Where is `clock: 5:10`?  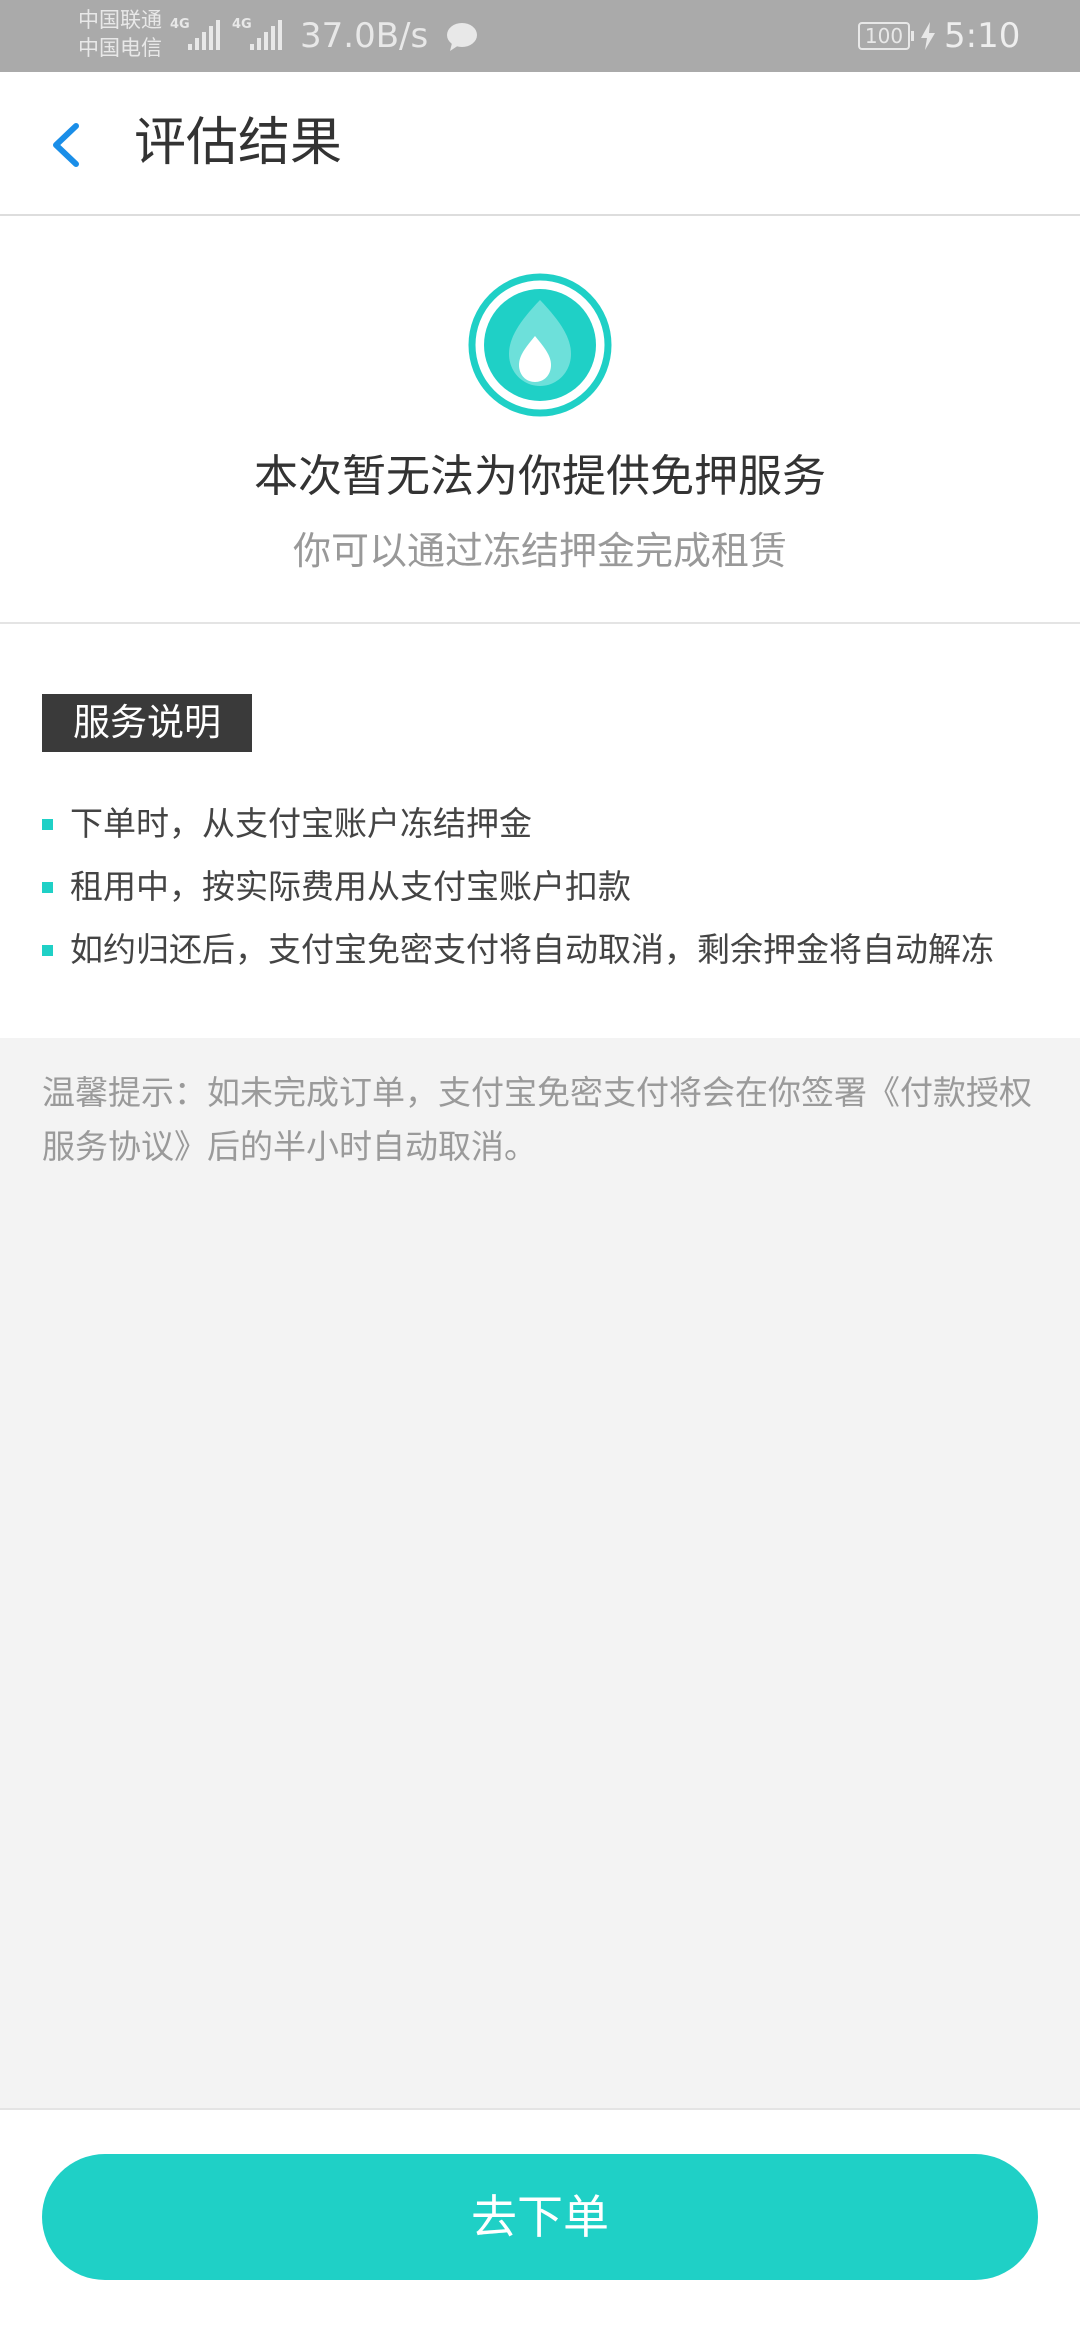 clock: 5:10 is located at coordinates (982, 36).